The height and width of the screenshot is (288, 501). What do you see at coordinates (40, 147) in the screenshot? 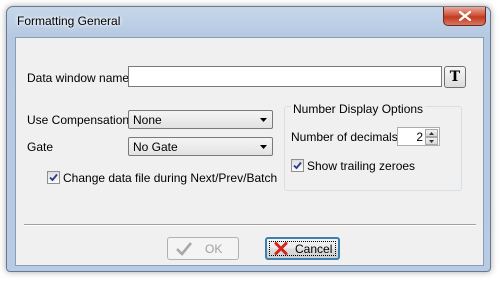
I see `gate-label: Gate` at bounding box center [40, 147].